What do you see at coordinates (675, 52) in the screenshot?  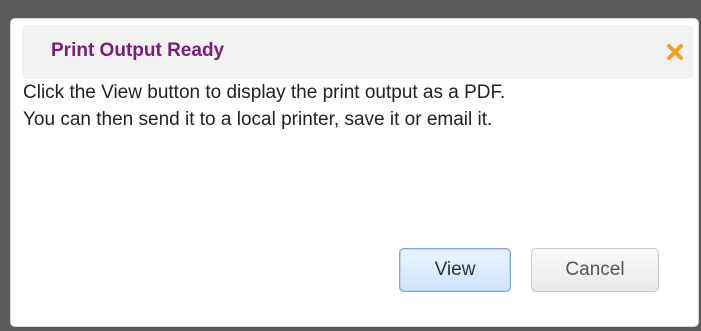 I see `close-icon` at bounding box center [675, 52].